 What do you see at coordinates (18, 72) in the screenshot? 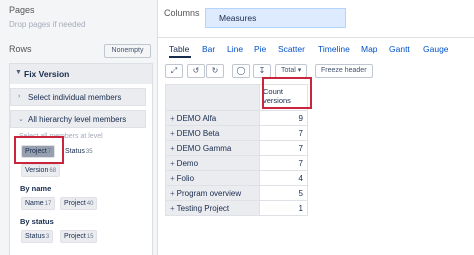
I see `chevron-down-icon: ▼` at bounding box center [18, 72].